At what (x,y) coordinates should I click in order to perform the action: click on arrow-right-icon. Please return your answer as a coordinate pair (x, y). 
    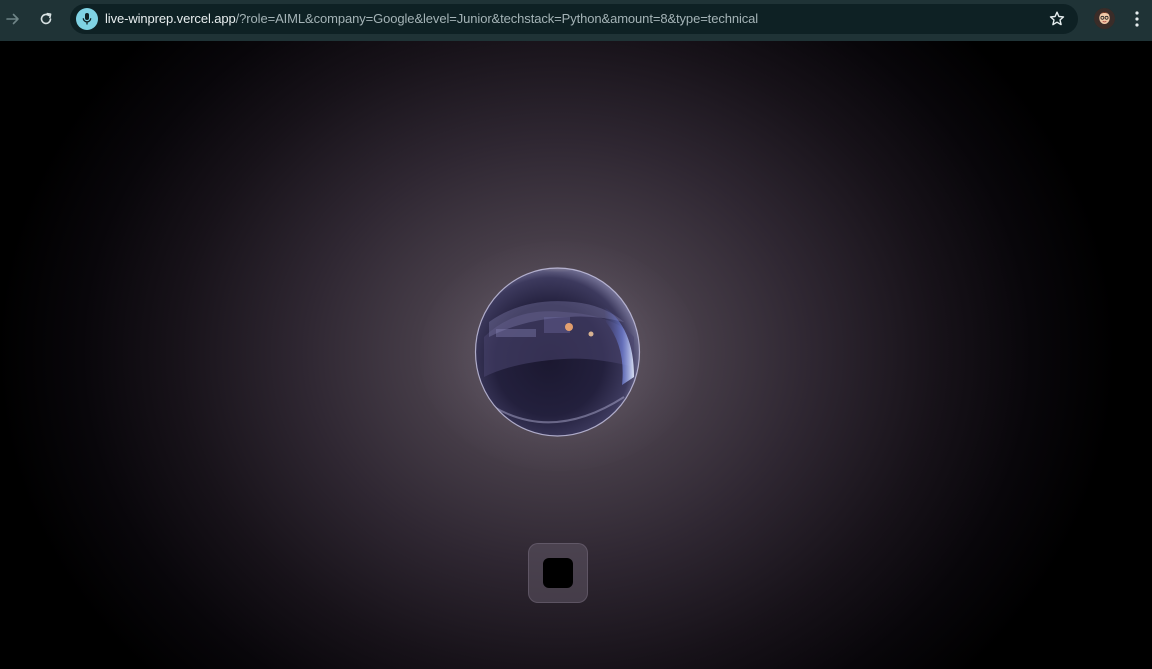
    Looking at the image, I should click on (12, 19).